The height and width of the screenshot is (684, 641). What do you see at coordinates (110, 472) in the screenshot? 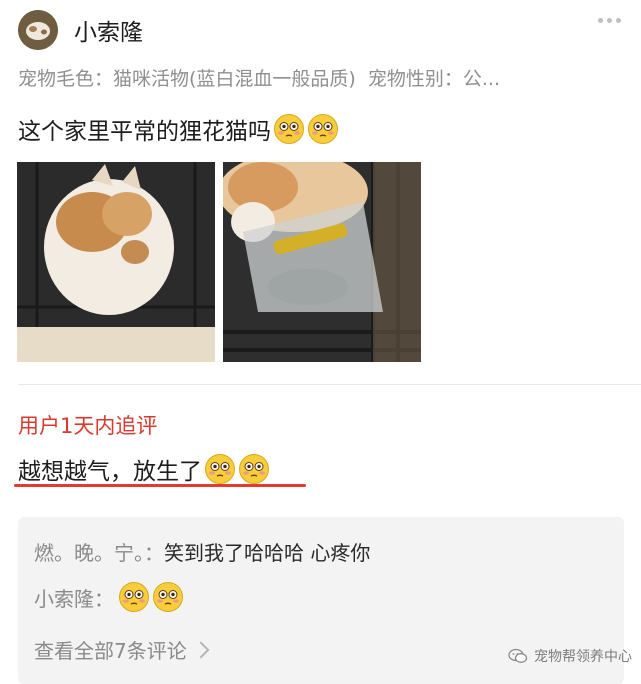
I see `followup-text-content: 越想越气，放生了` at bounding box center [110, 472].